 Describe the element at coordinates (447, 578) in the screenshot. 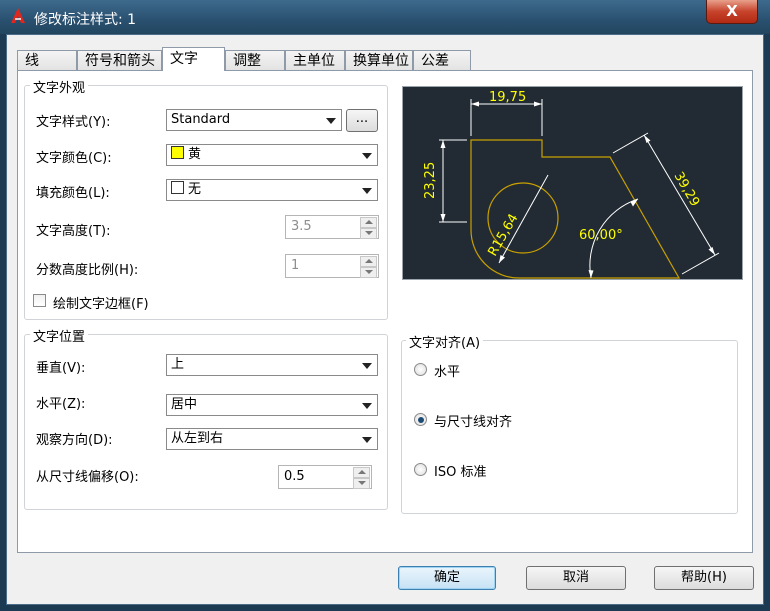

I see `ok-button: 确定` at that location.